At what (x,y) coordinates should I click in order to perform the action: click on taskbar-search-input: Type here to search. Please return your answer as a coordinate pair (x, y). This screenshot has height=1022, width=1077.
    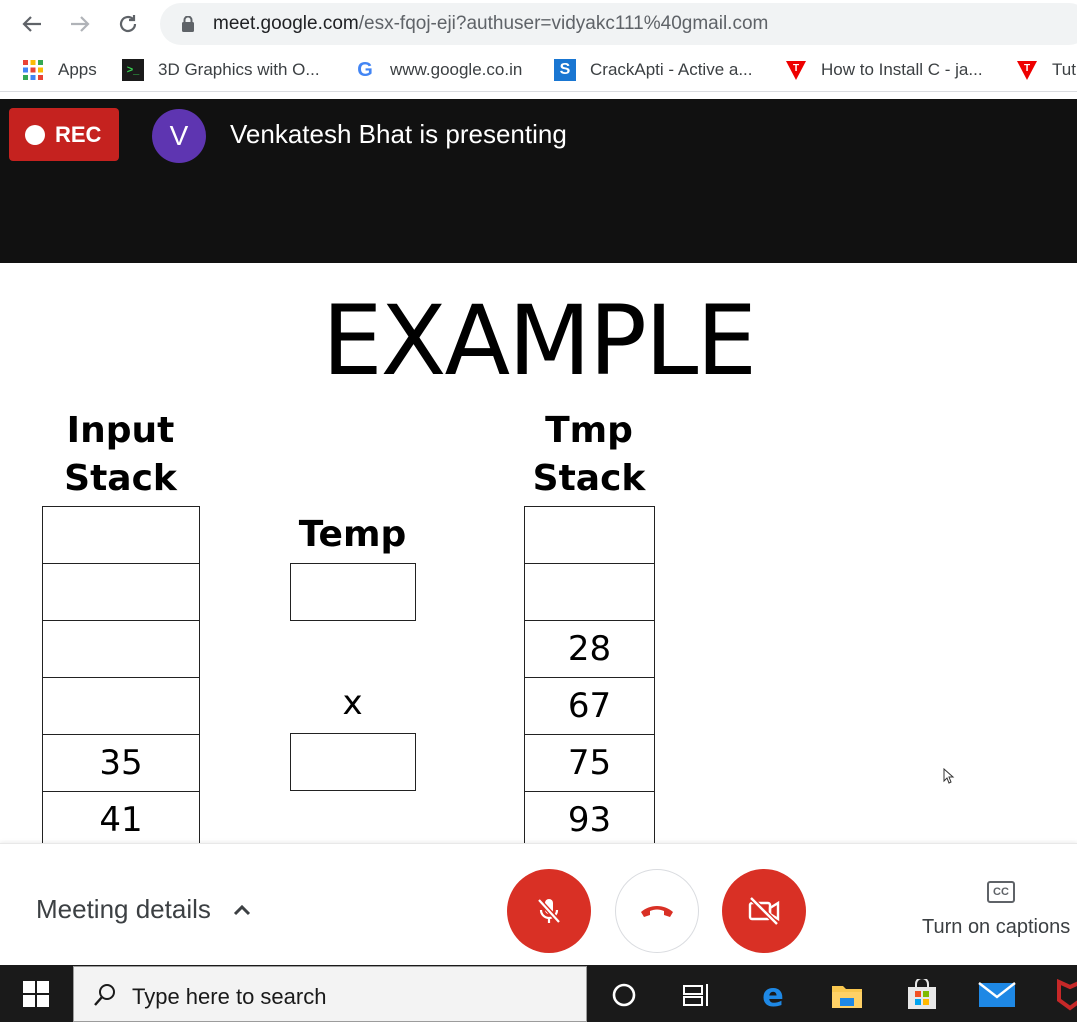
    Looking at the image, I should click on (330, 994).